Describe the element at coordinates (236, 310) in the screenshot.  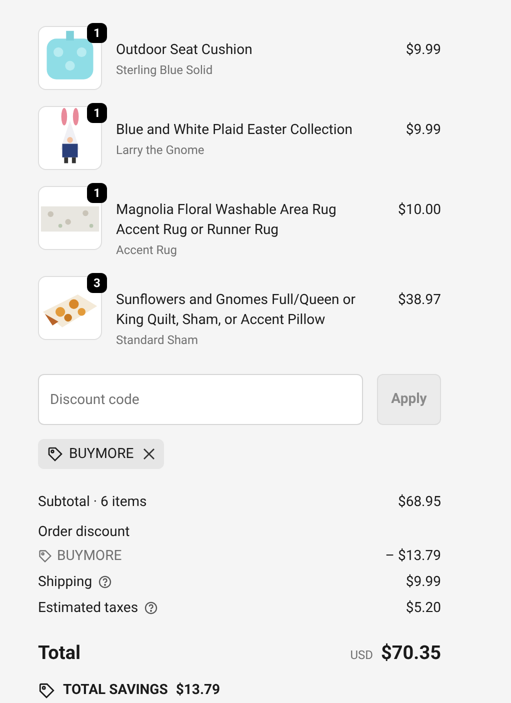
I see `product-name: Sunflowers and Gnomes Full/Queen or King Quilt, Sham, or Accent Pillow` at that location.